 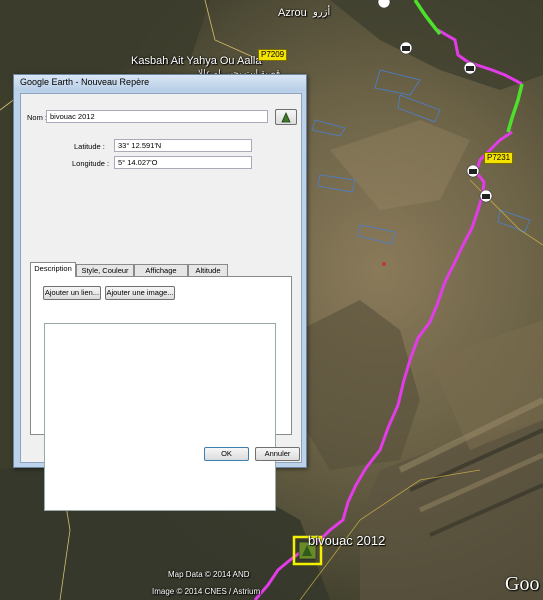 I want to click on google-logo: Goo, so click(x=522, y=584).